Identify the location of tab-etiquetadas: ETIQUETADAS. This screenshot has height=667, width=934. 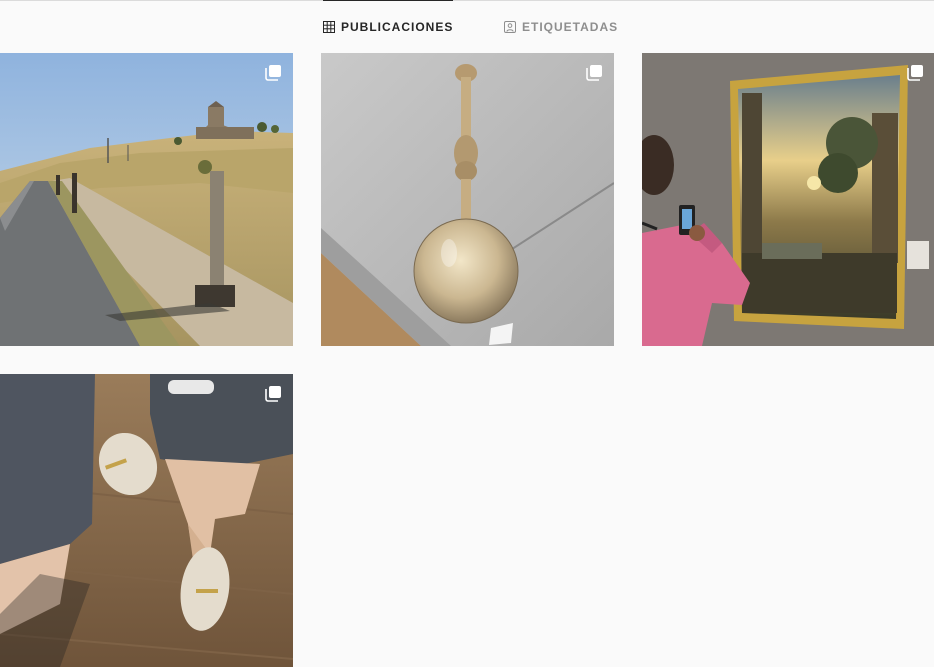
(561, 26).